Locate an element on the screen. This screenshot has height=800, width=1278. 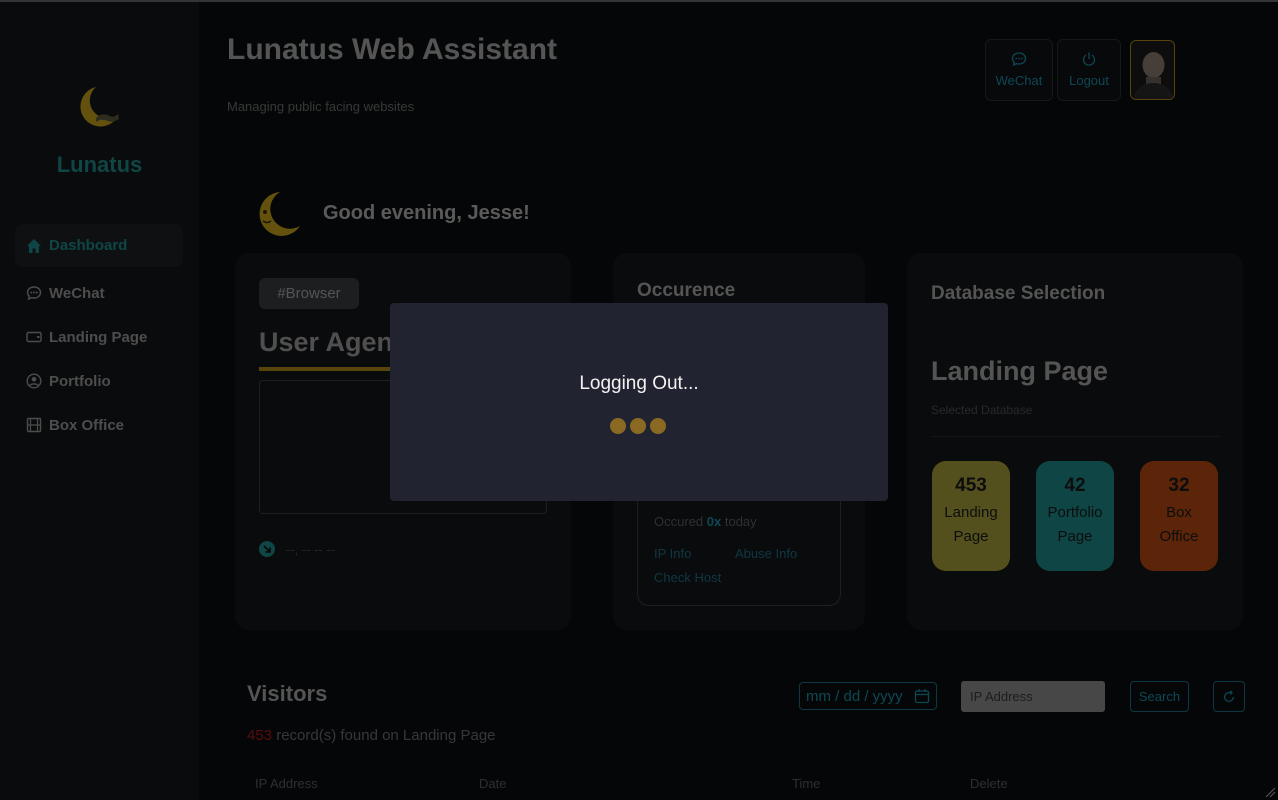
resize-grip-icon is located at coordinates (1270, 792).